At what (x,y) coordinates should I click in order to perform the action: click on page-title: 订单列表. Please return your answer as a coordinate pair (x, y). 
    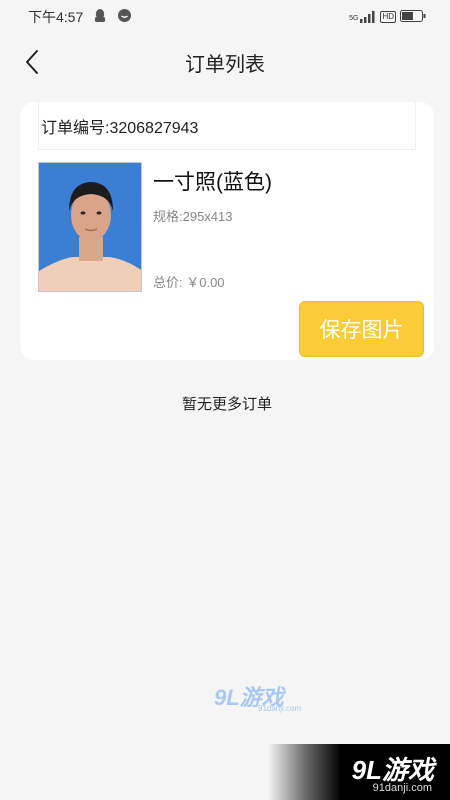
    Looking at the image, I should click on (225, 64).